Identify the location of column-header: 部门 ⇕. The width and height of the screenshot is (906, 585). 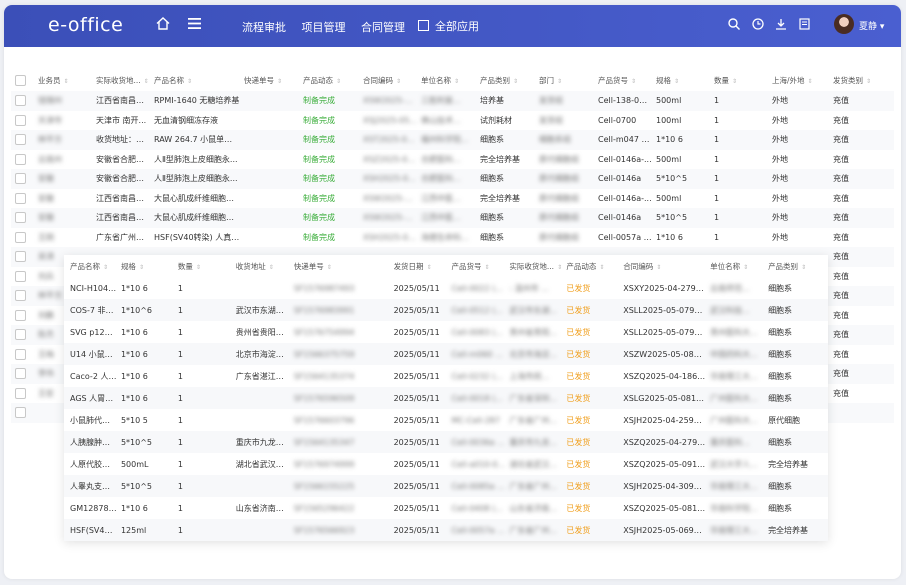
(568, 80).